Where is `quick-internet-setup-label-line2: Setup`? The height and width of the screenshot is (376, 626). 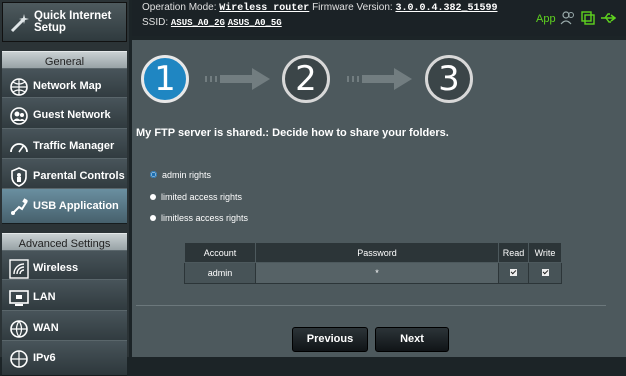
quick-internet-setup-label-line2: Setup is located at coordinates (50, 28).